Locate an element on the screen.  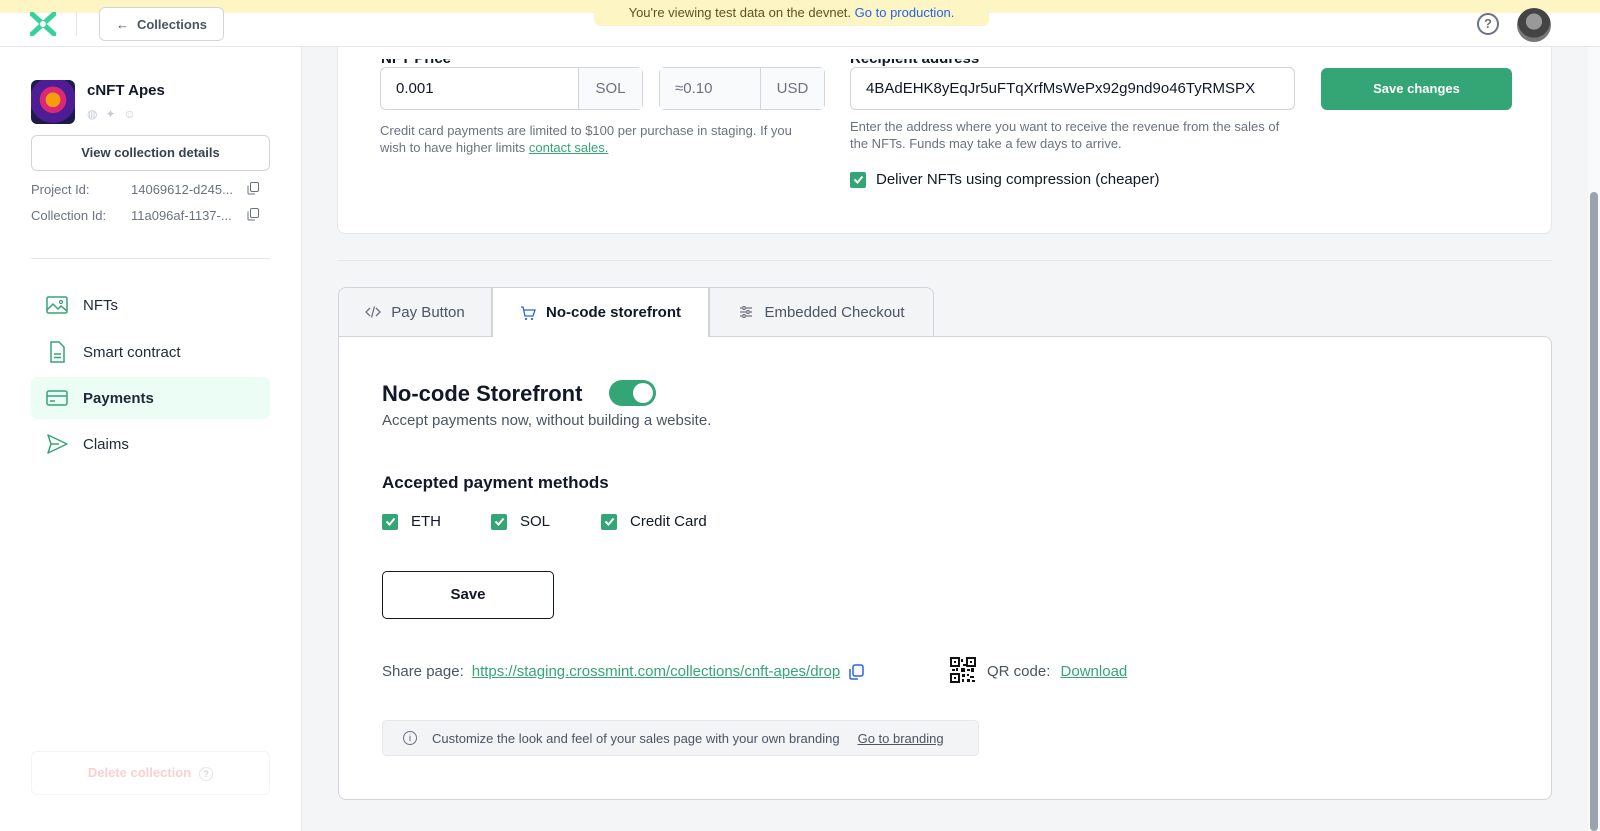
deliver-compression-option: Deliver NFTs using compression (cheaper) is located at coordinates (1004, 179).